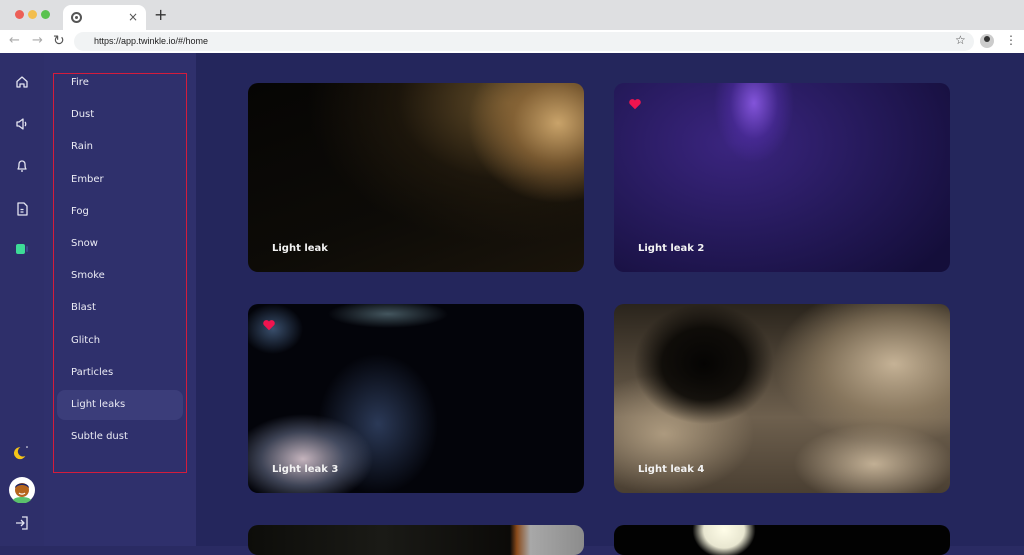 Image resolution: width=1024 pixels, height=555 pixels. I want to click on category-item-rain: Rain, so click(120, 147).